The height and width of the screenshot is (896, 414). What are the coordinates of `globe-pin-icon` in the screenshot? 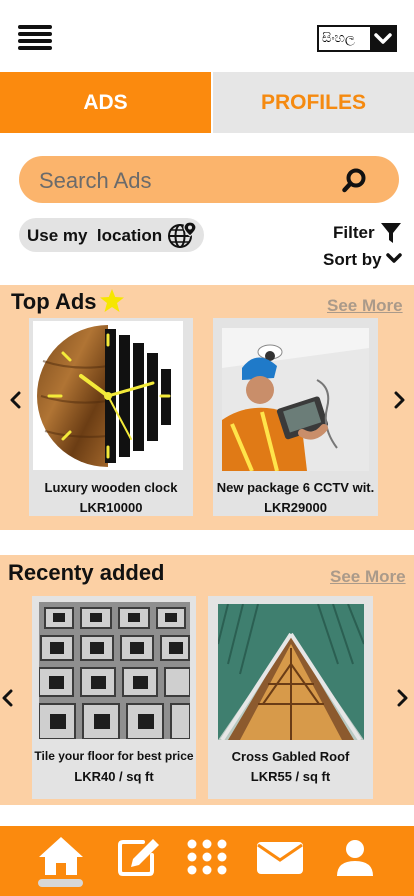 It's located at (182, 237).